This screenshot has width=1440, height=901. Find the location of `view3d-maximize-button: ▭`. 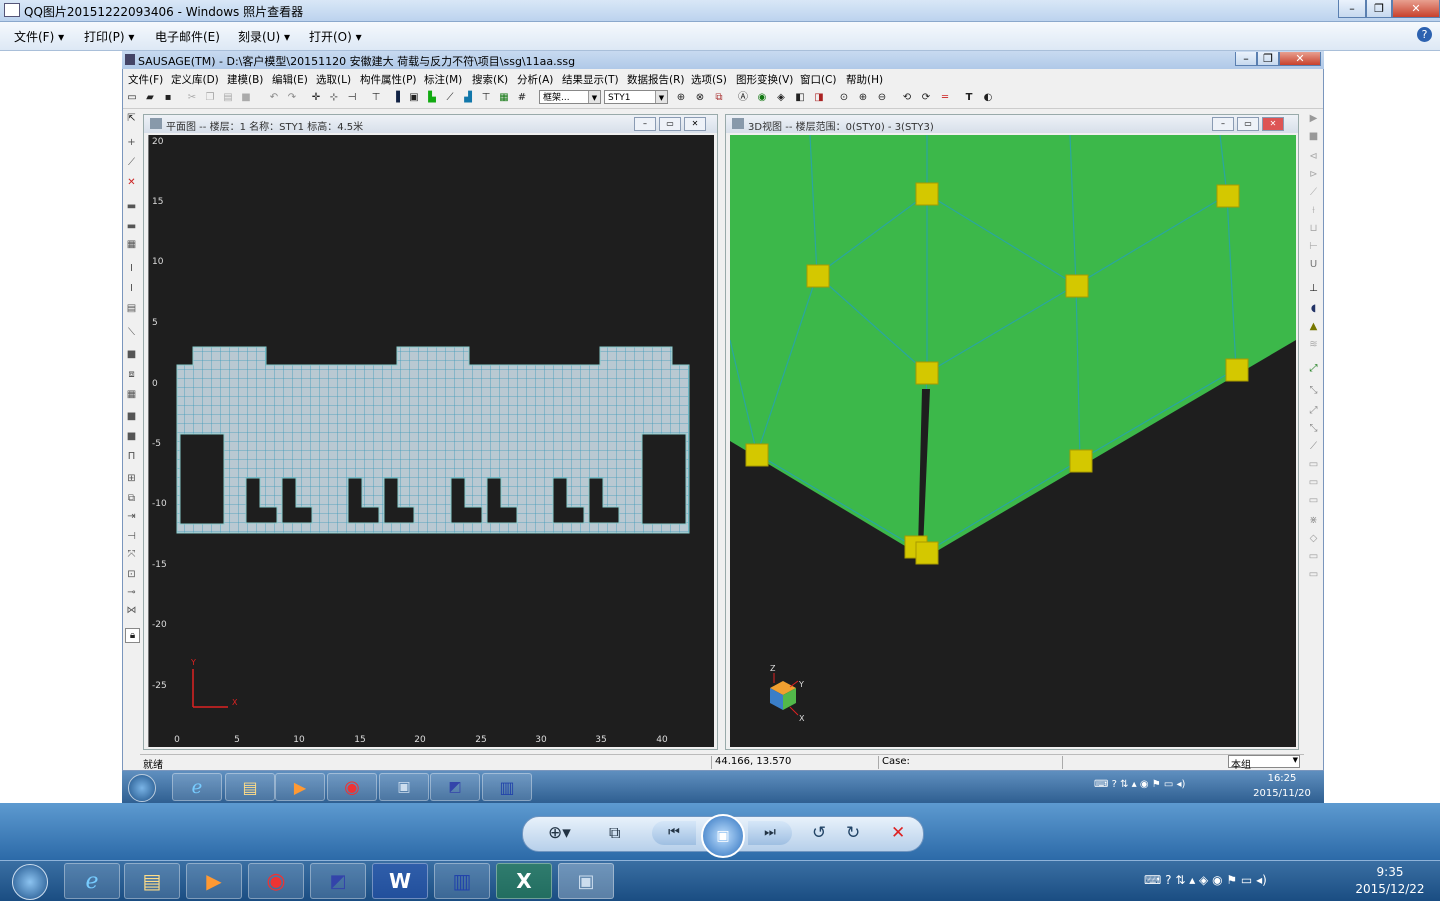

view3d-maximize-button: ▭ is located at coordinates (1248, 124).